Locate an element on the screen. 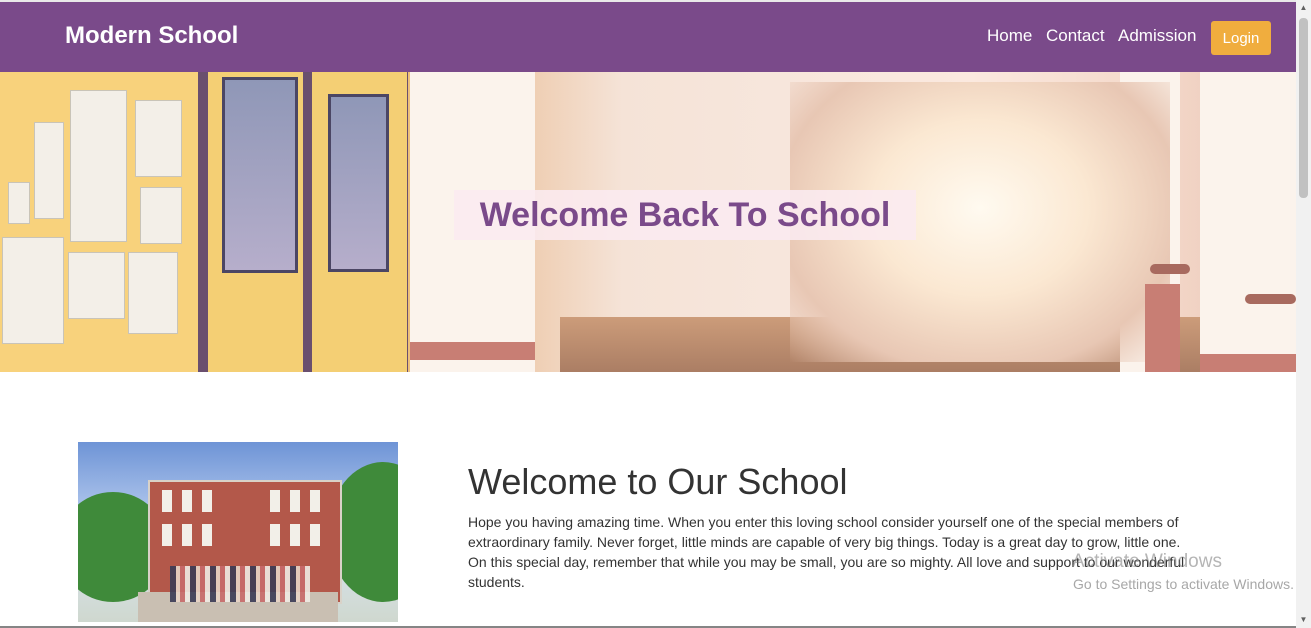  scroll-up-arrow-icon: ▲ is located at coordinates (1303, 8).